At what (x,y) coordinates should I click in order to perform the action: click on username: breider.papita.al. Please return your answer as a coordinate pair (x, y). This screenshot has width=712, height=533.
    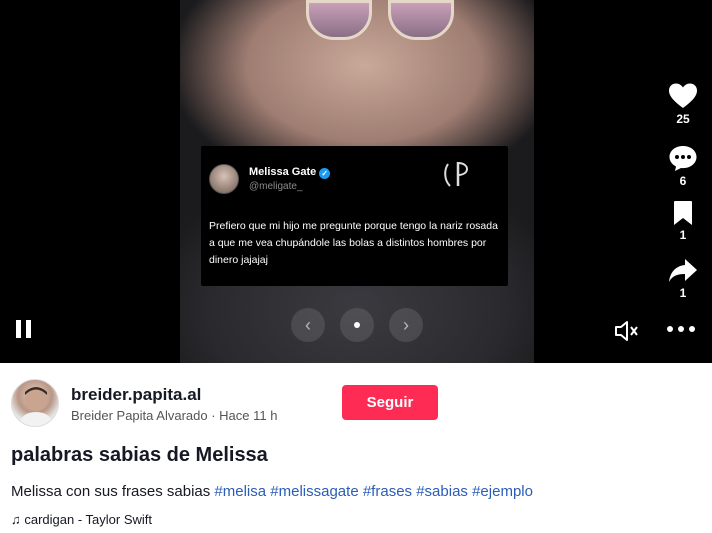
    Looking at the image, I should click on (136, 395).